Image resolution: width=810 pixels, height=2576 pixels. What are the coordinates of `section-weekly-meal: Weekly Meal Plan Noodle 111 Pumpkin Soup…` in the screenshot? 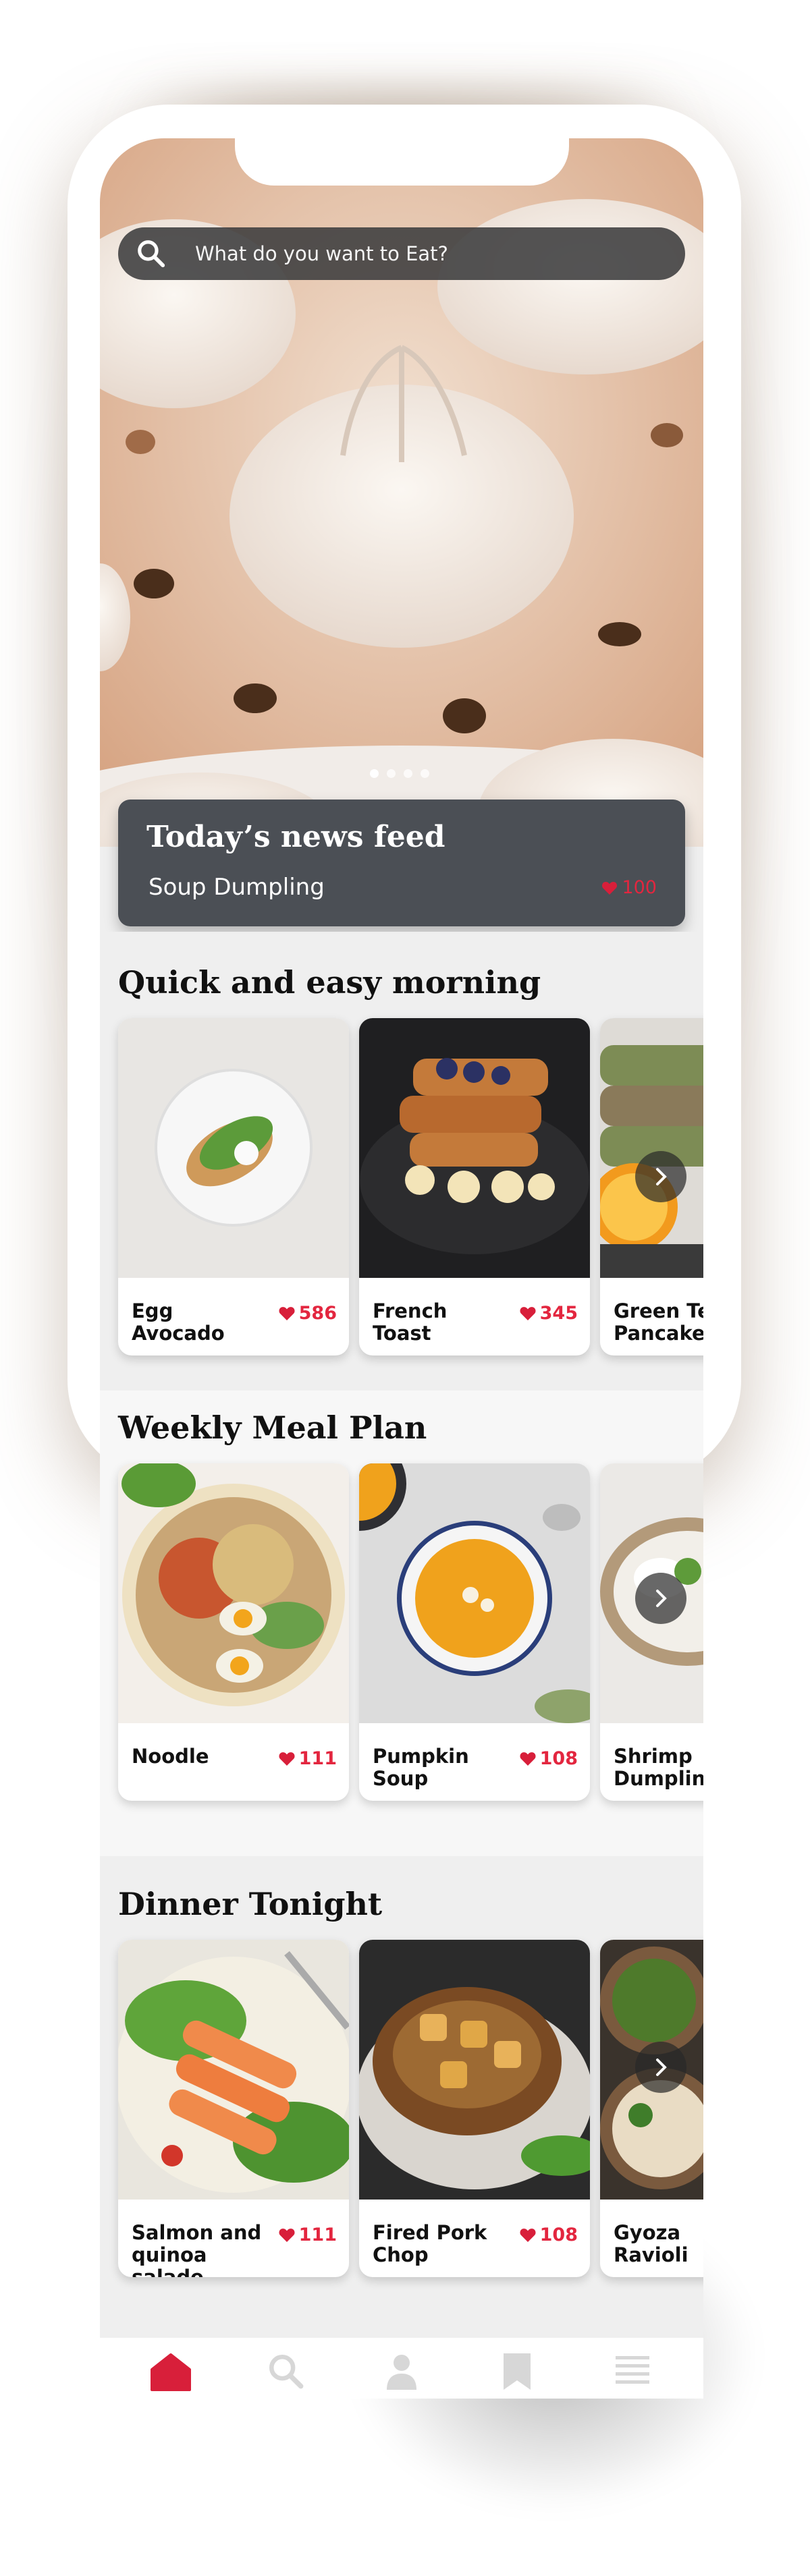 It's located at (401, 1623).